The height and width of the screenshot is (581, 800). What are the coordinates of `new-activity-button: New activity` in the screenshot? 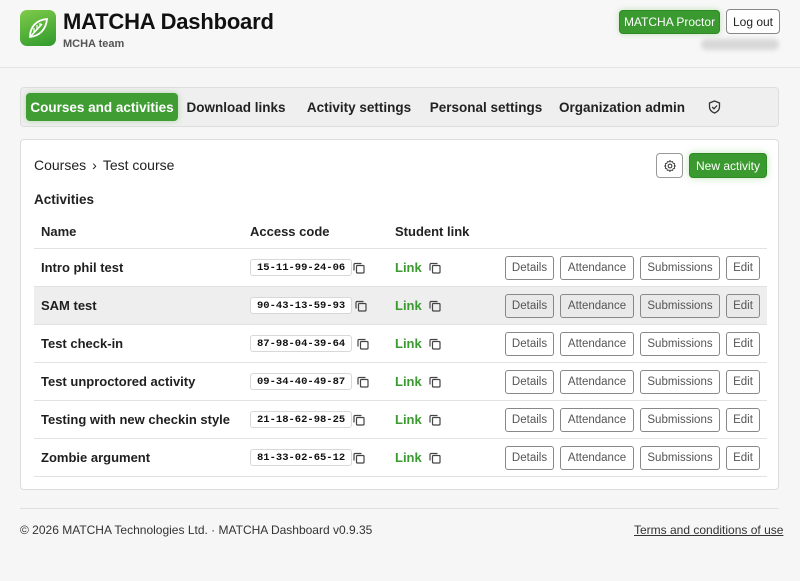 It's located at (728, 165).